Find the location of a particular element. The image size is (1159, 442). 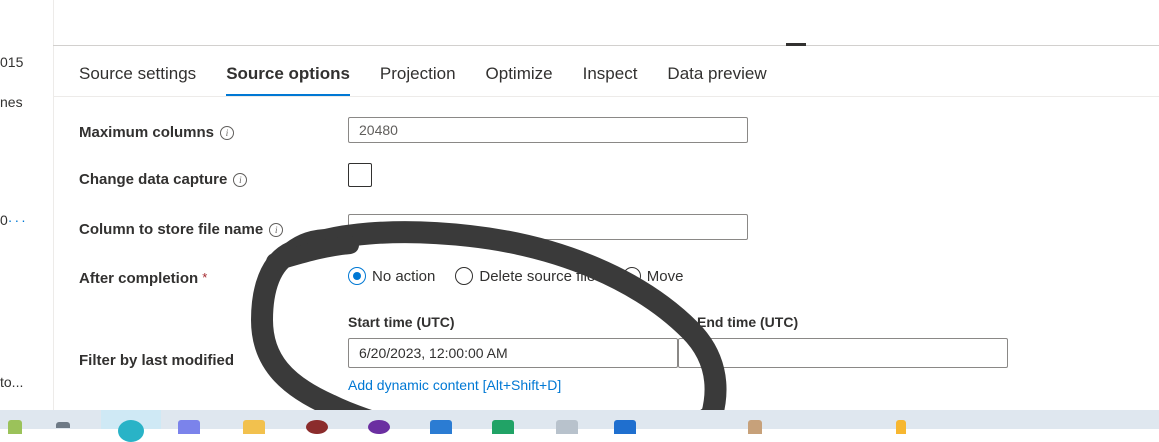

left-panel-fragment-2: nes is located at coordinates (11, 102).